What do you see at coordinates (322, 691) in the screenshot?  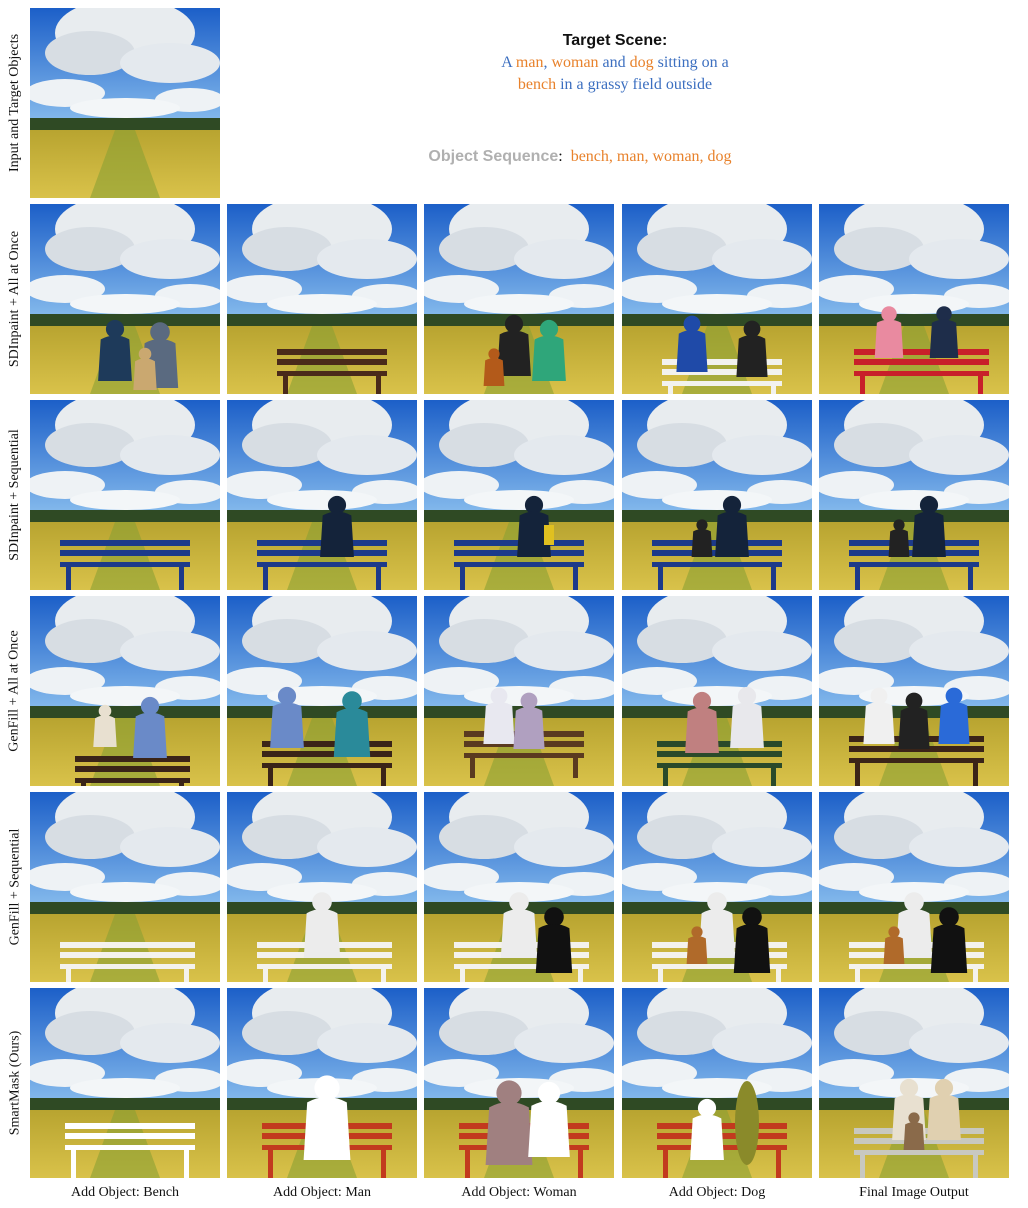 I see `result-image-r3-c1` at bounding box center [322, 691].